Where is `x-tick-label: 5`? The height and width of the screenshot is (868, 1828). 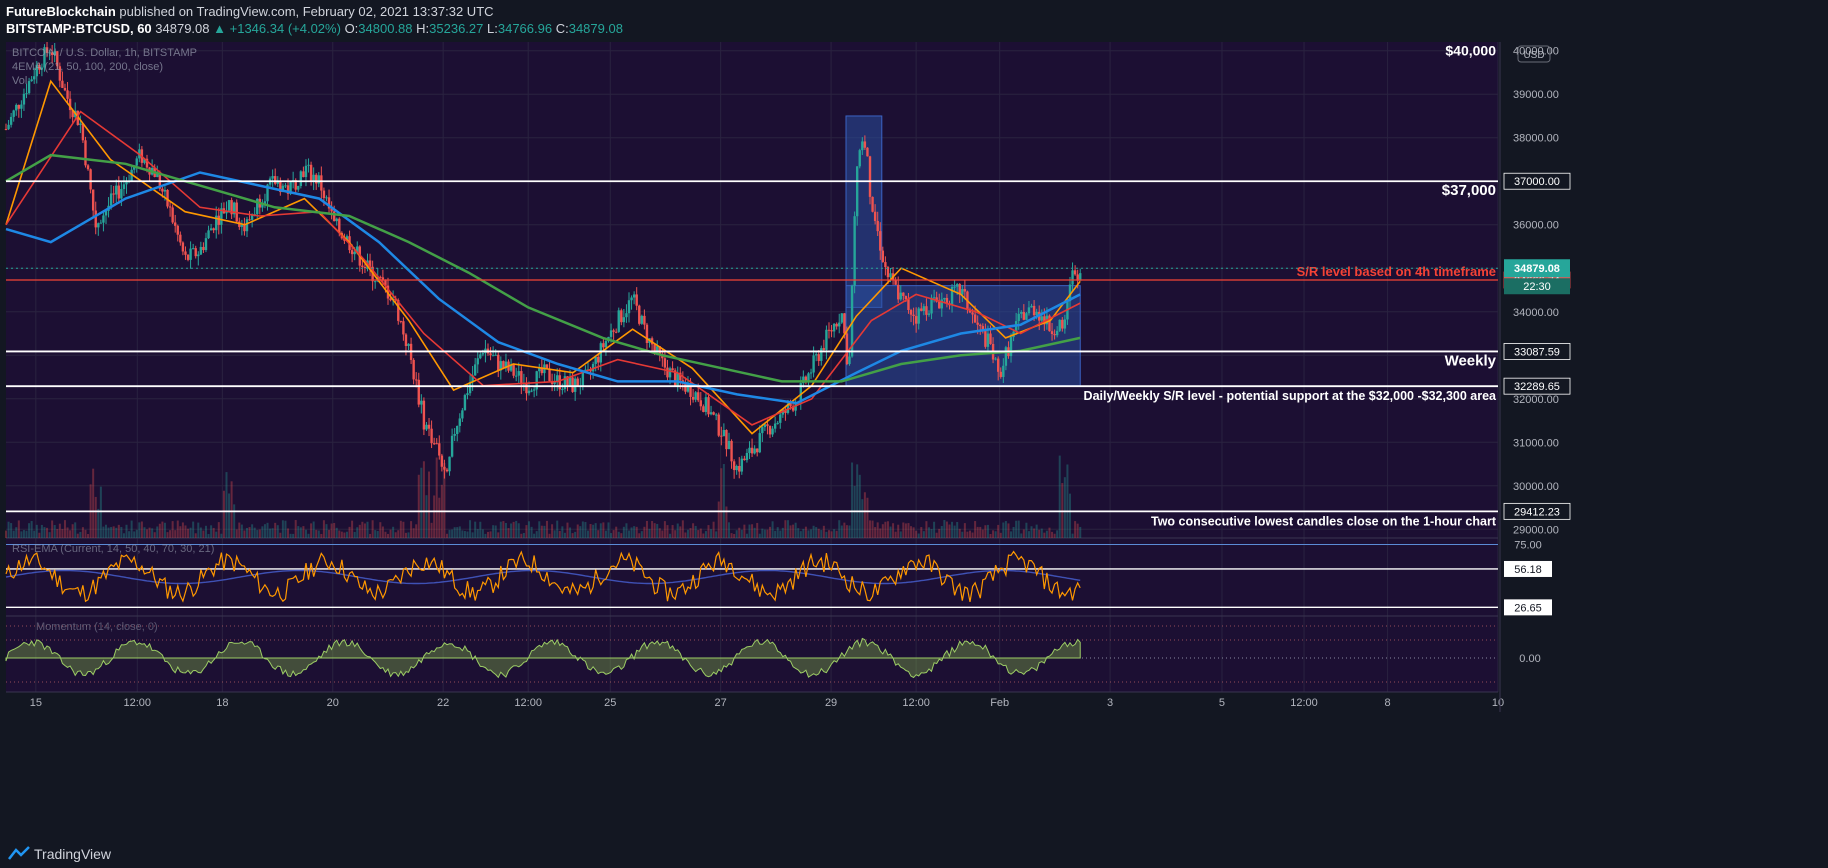
x-tick-label: 5 is located at coordinates (1222, 703).